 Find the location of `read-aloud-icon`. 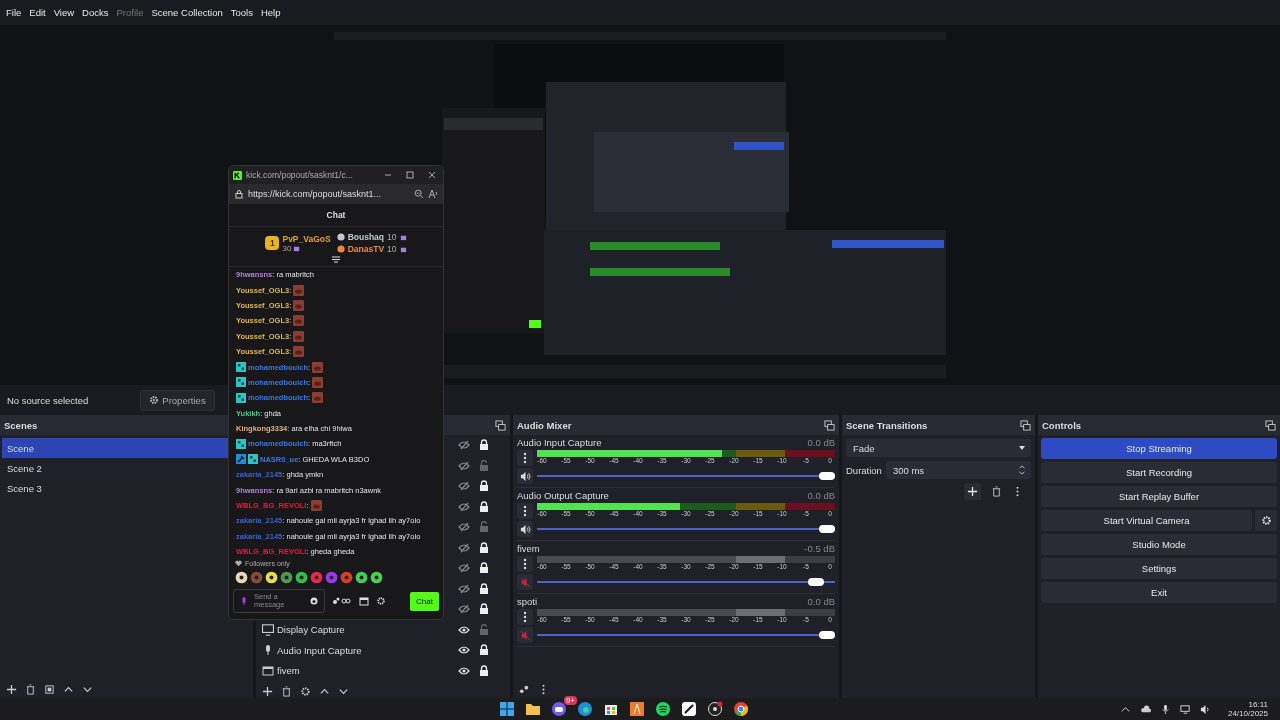

read-aloud-icon is located at coordinates (433, 194).